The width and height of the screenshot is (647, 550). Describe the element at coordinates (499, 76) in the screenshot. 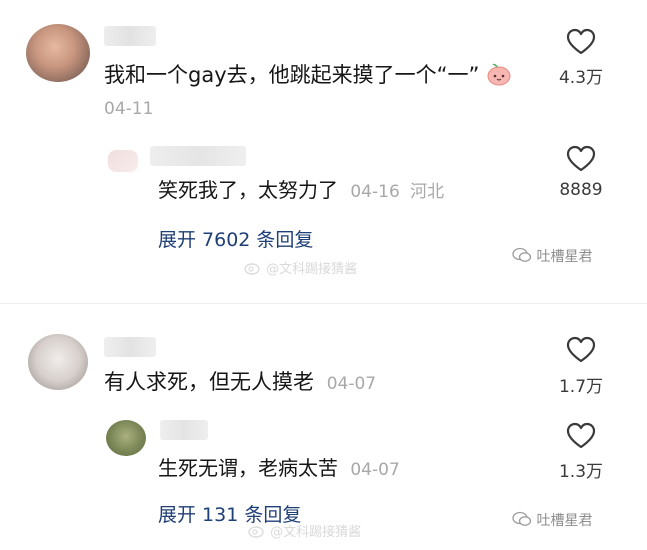

I see `peach-emoji-icon` at that location.